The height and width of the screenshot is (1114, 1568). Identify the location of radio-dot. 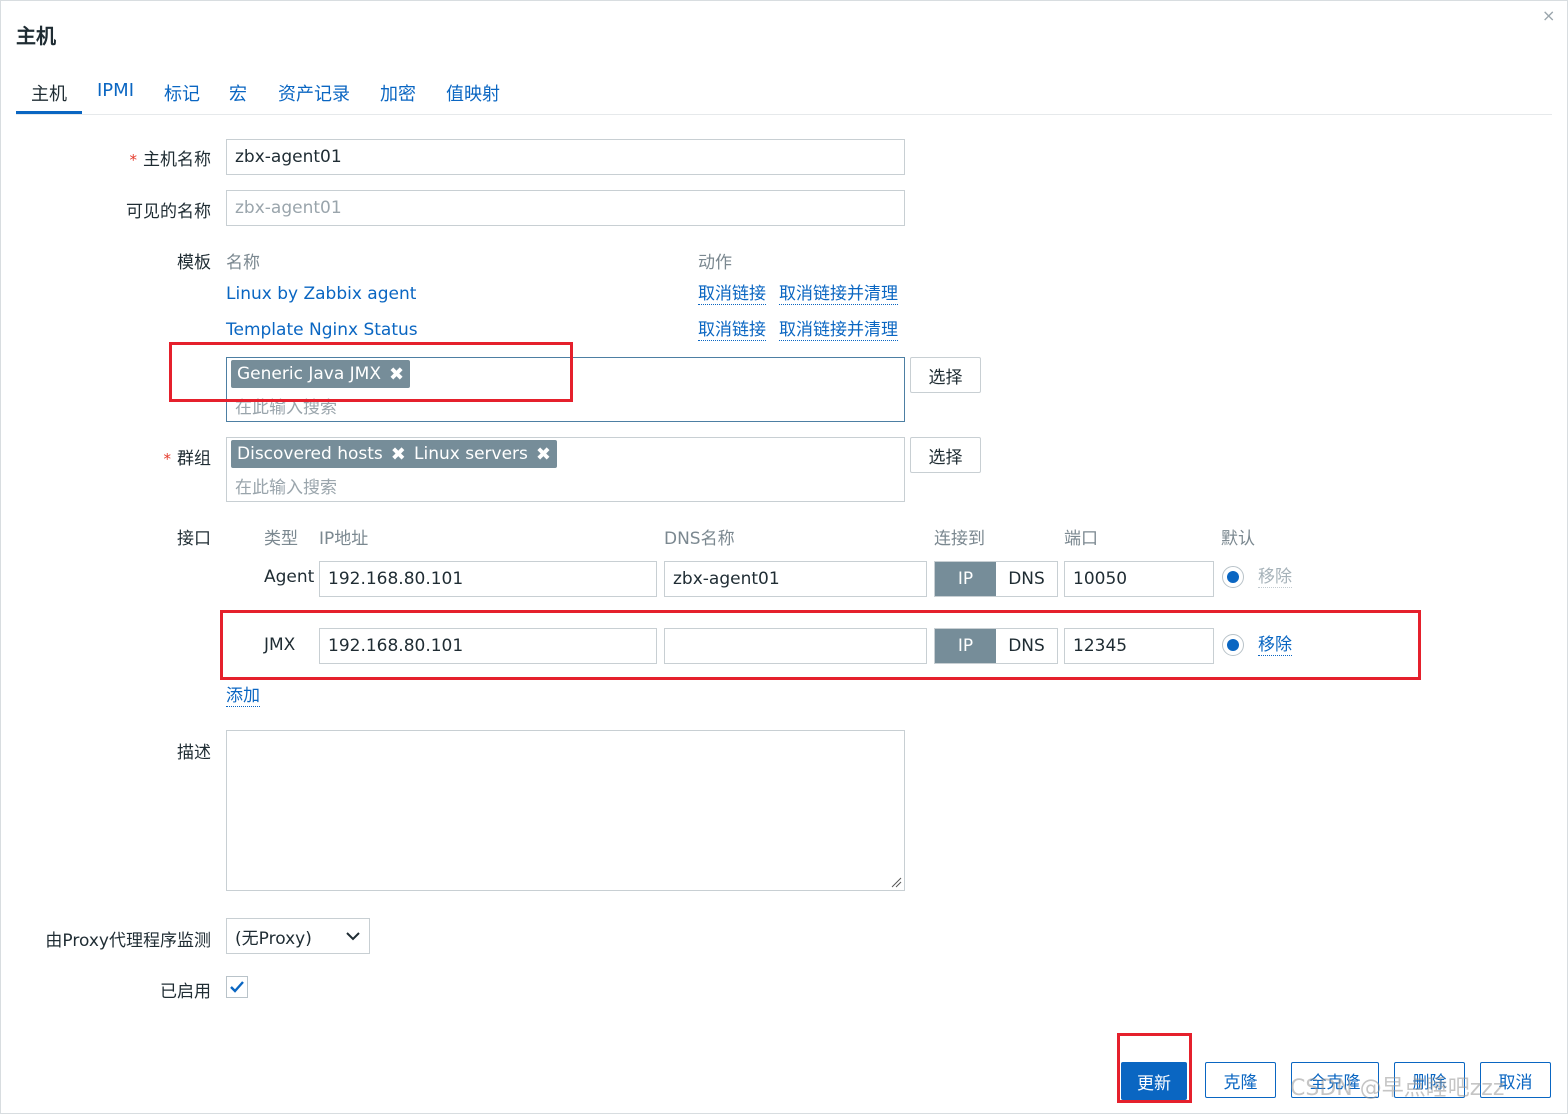
(1233, 577).